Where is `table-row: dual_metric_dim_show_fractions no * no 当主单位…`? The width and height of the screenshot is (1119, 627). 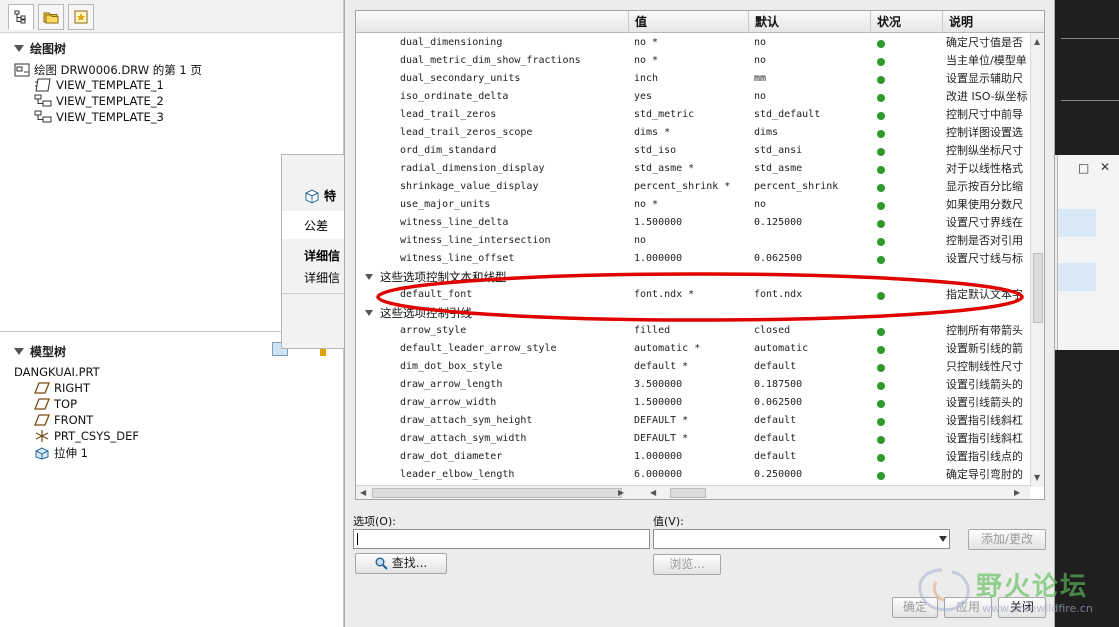 table-row: dual_metric_dim_show_fractions no * no 当主单位… is located at coordinates (694, 61).